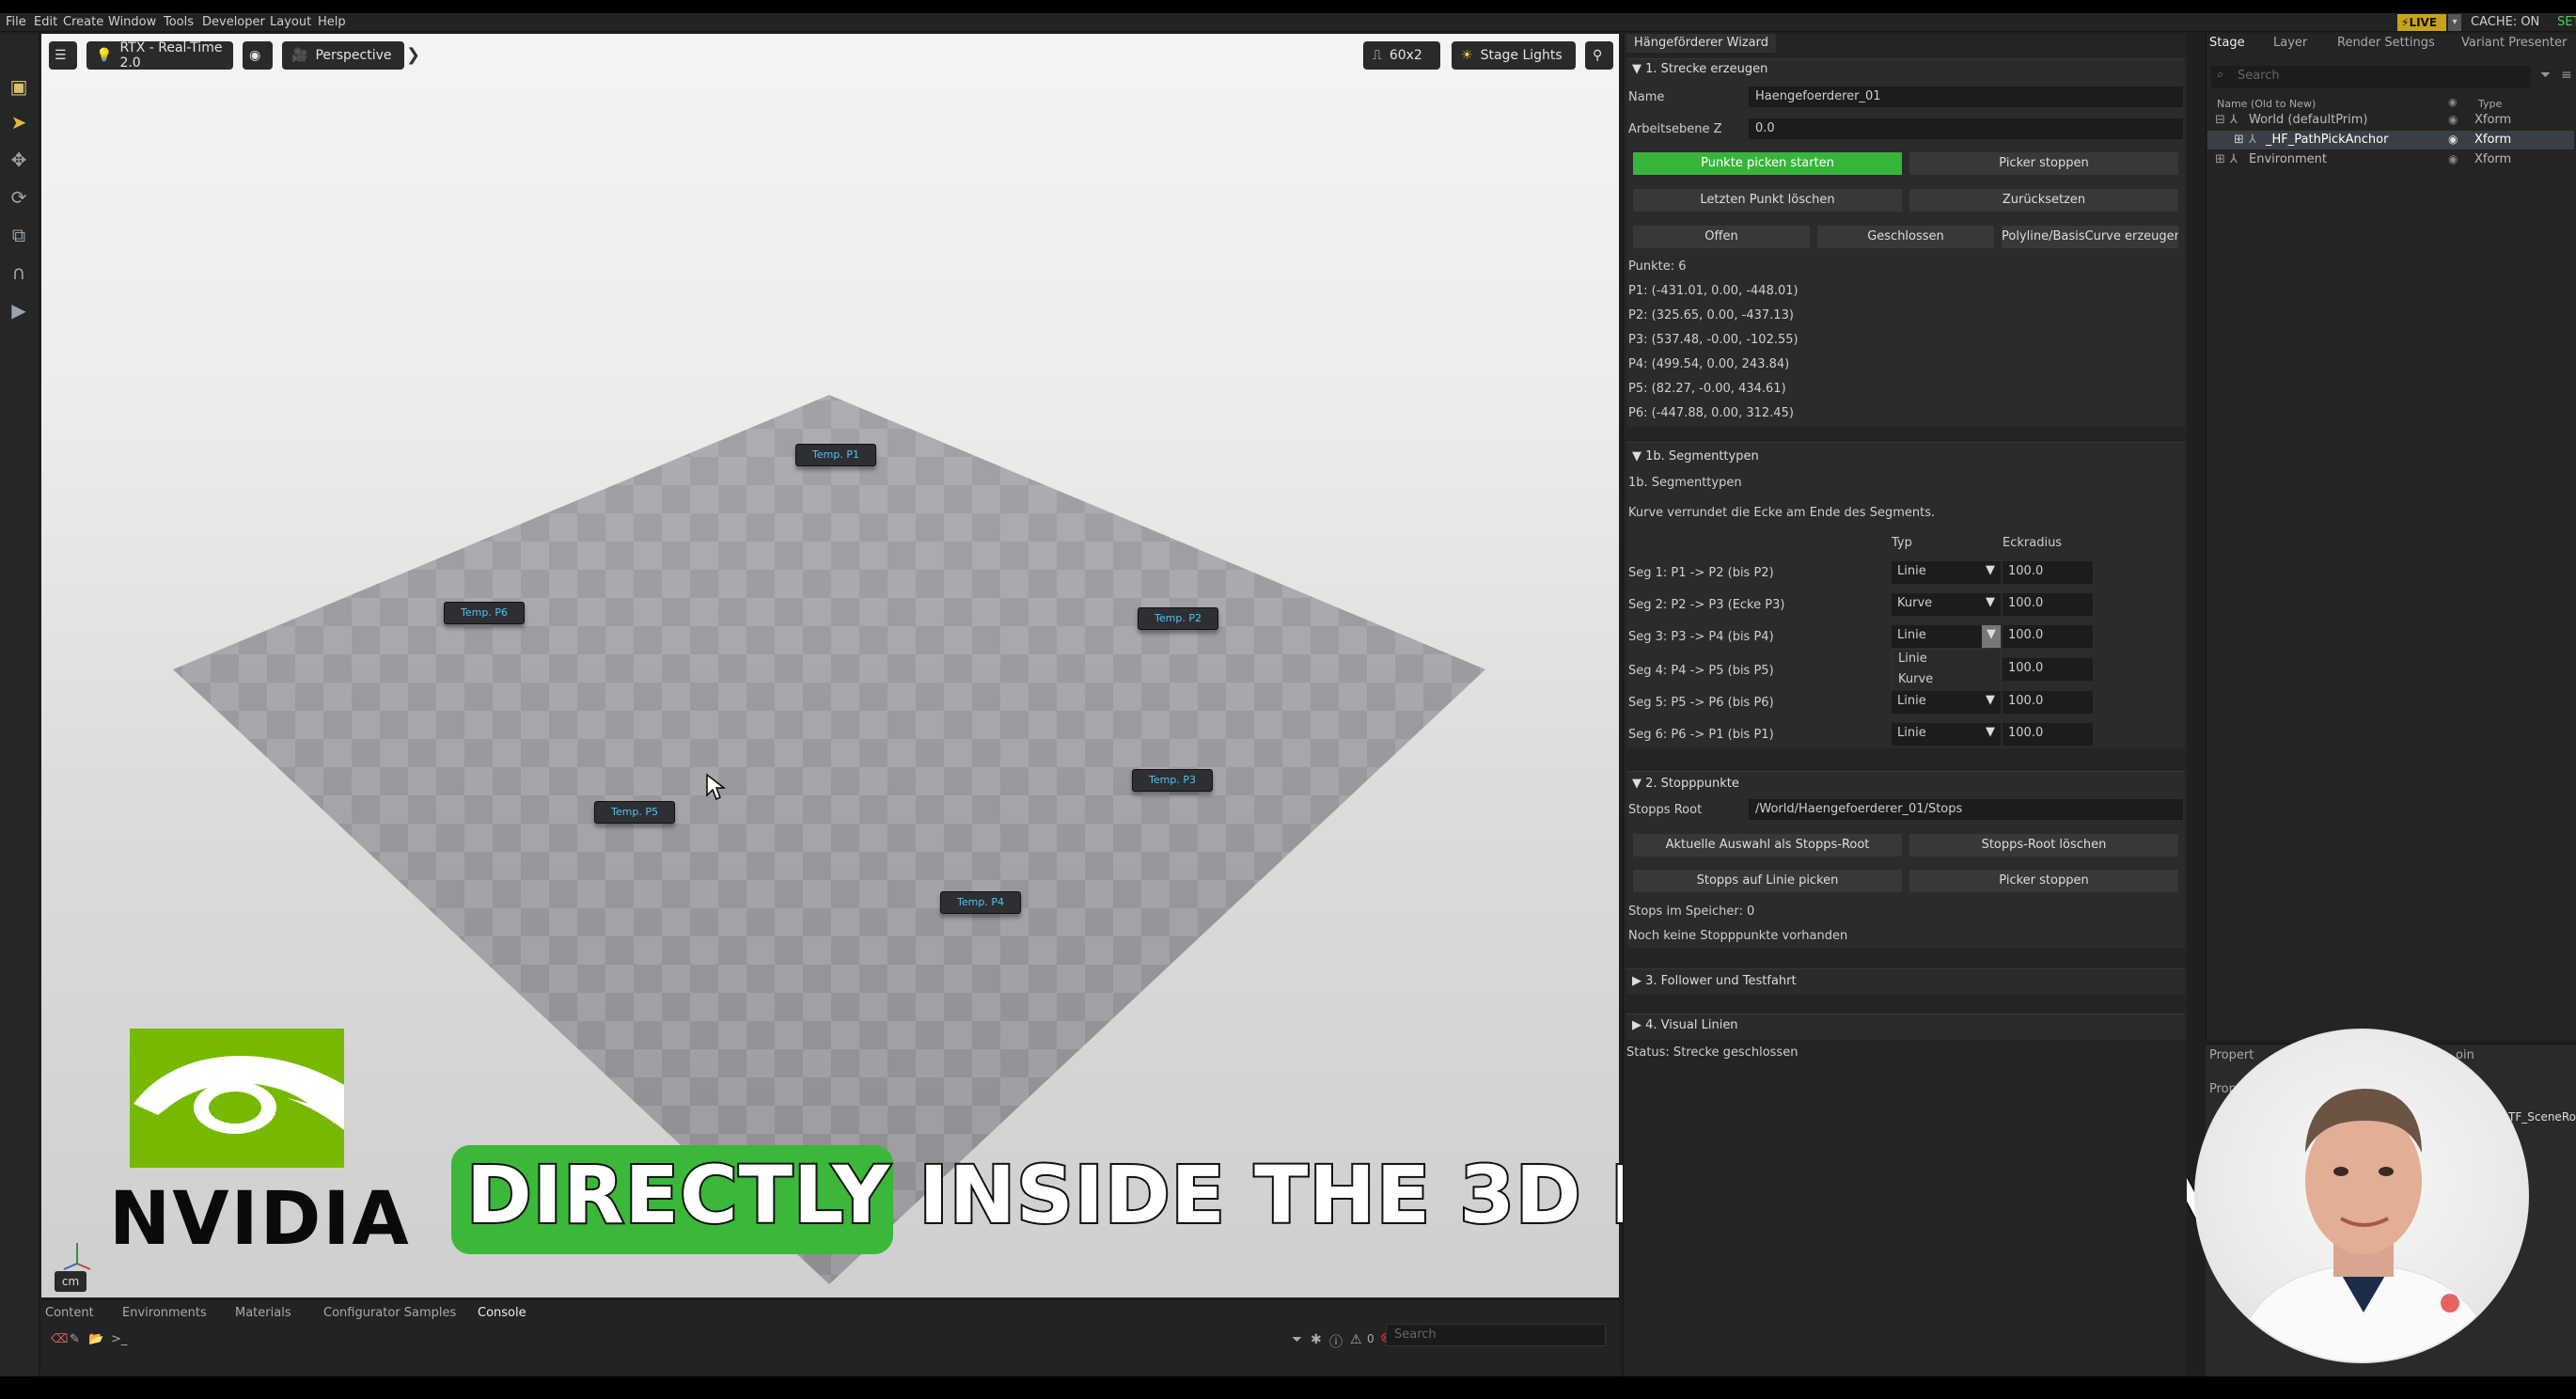  What do you see at coordinates (19, 197) in the screenshot?
I see `rotate-icon: ⟳` at bounding box center [19, 197].